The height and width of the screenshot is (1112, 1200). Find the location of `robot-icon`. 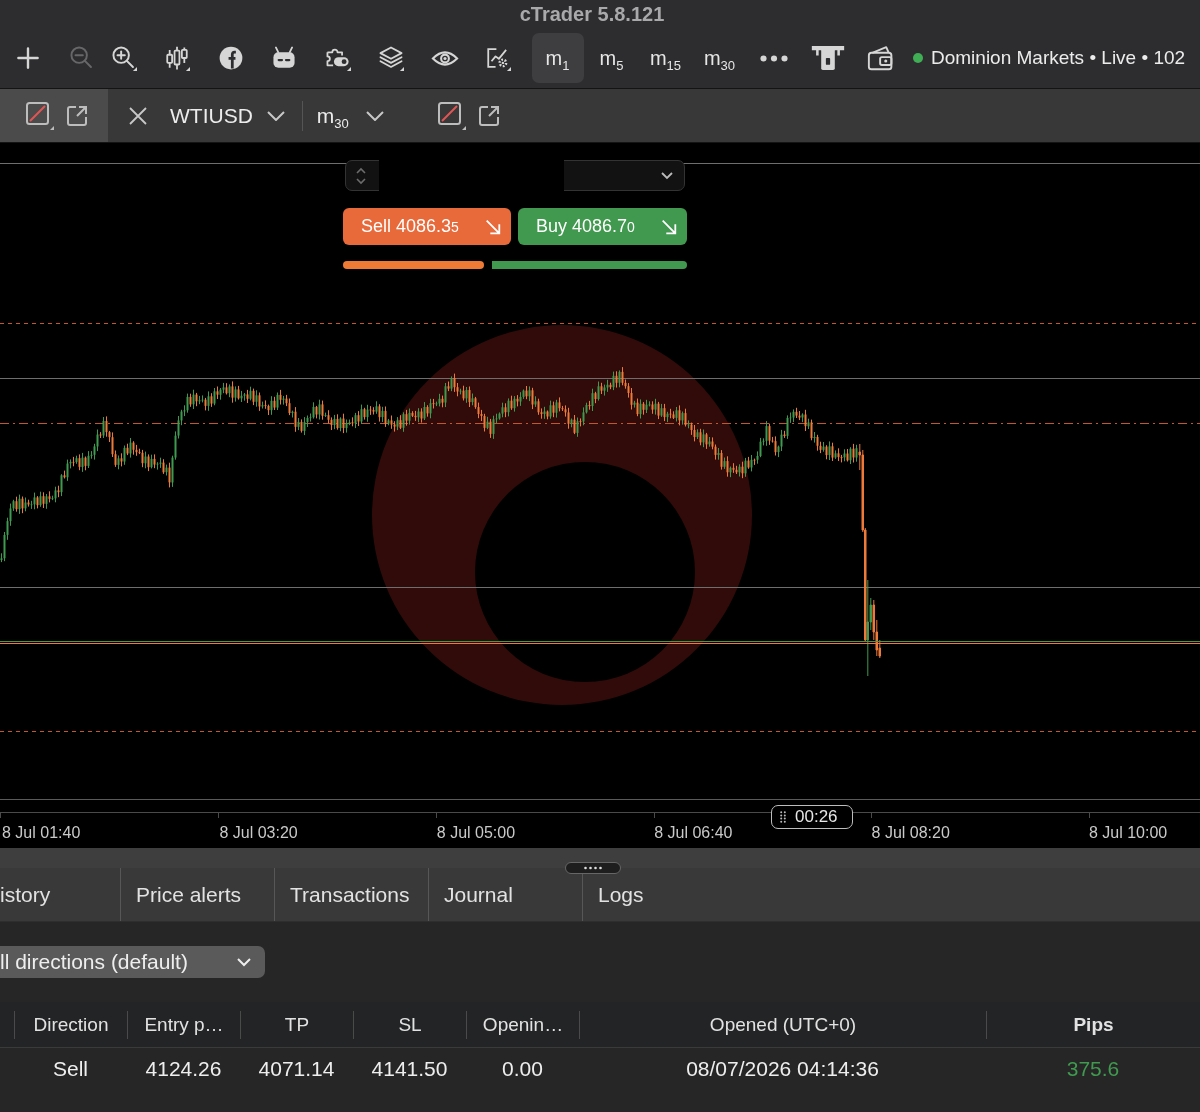

robot-icon is located at coordinates (284, 58).